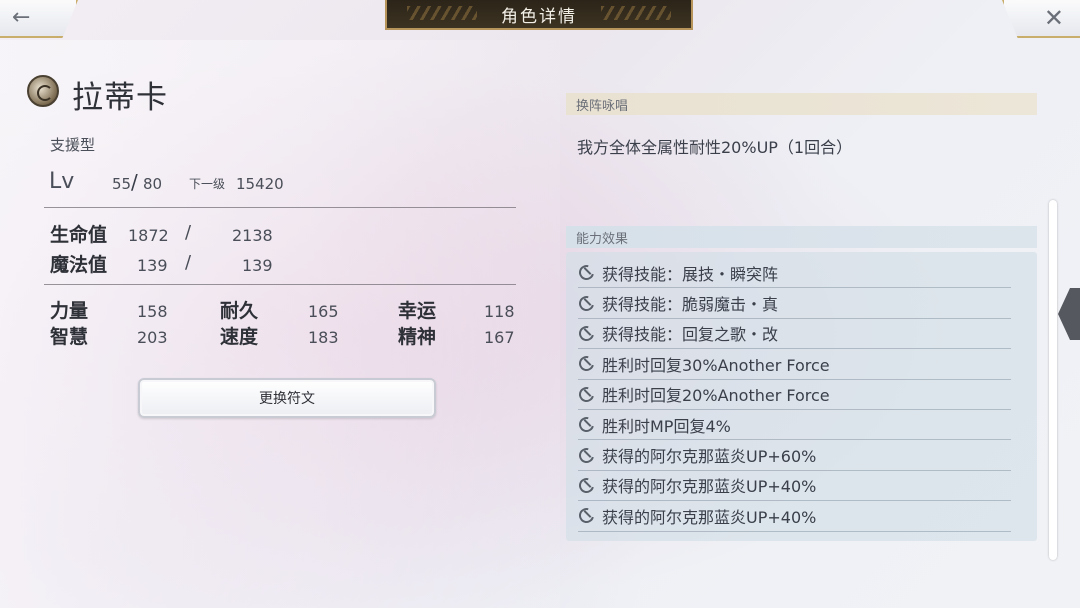 The width and height of the screenshot is (1080, 608). I want to click on spirit-value: 167, so click(499, 337).